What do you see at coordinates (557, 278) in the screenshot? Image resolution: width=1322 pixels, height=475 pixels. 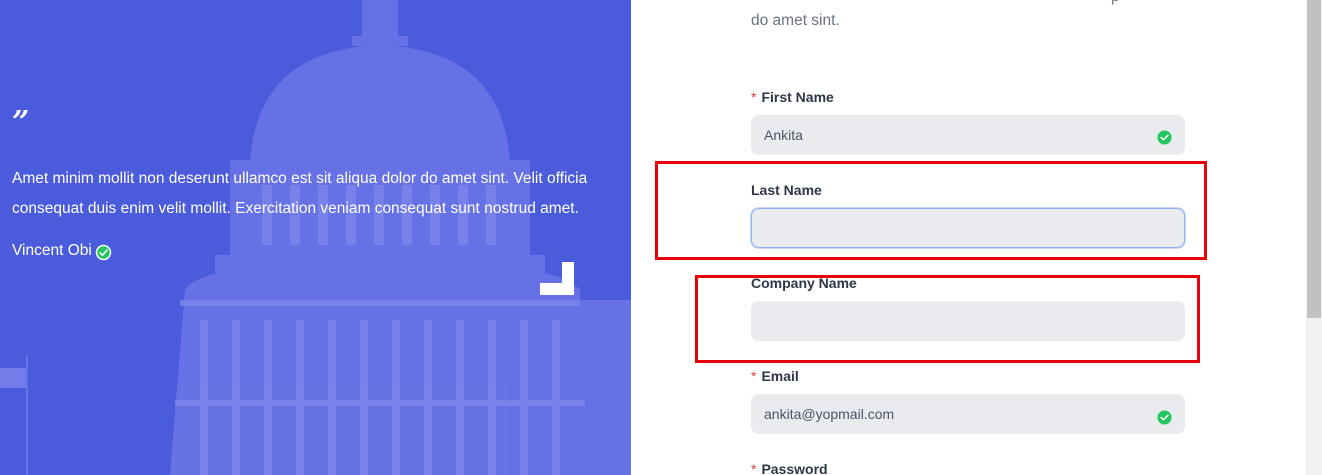 I see `close-quote-corner-icon` at bounding box center [557, 278].